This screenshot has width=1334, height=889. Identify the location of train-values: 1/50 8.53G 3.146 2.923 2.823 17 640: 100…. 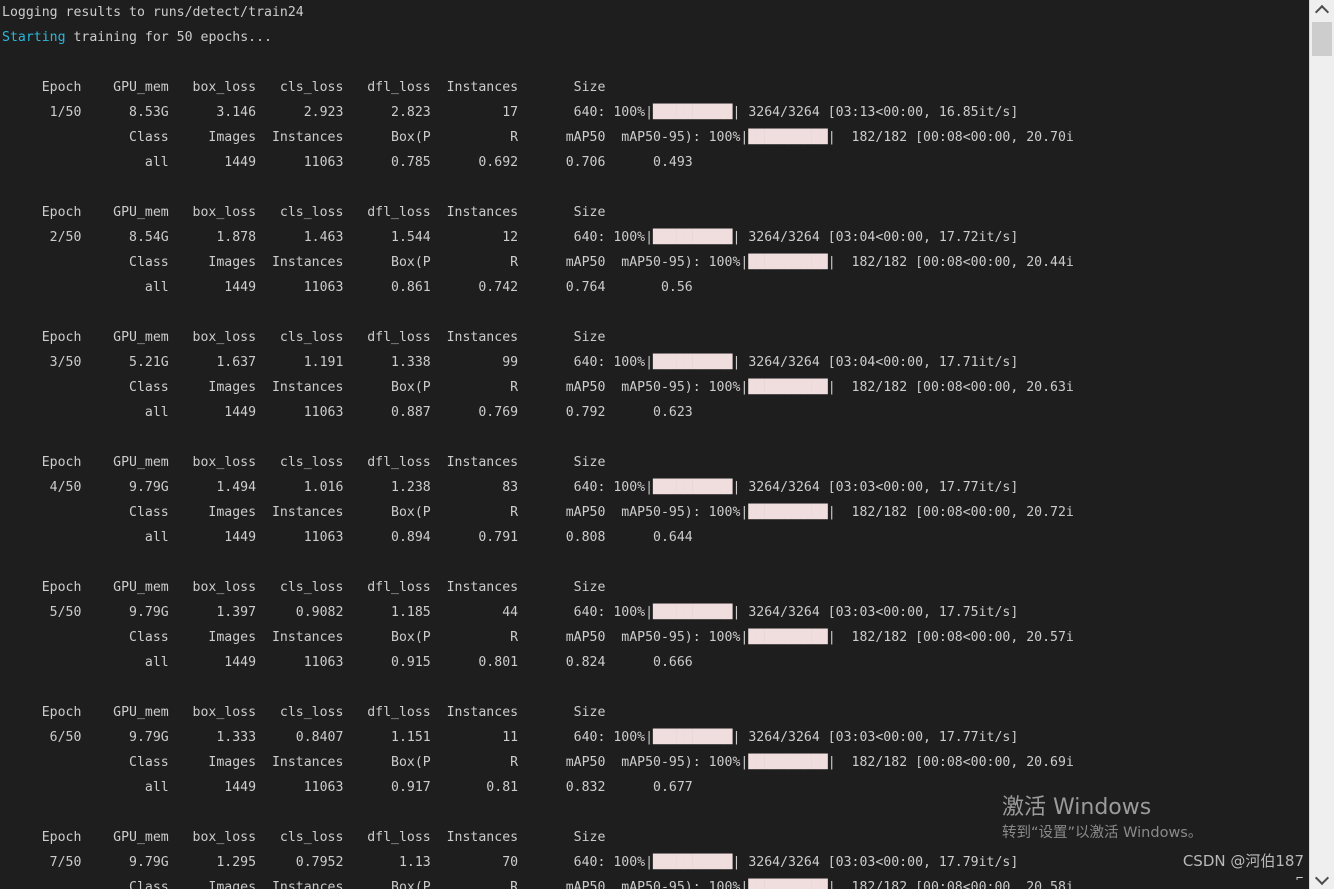
(328, 112).